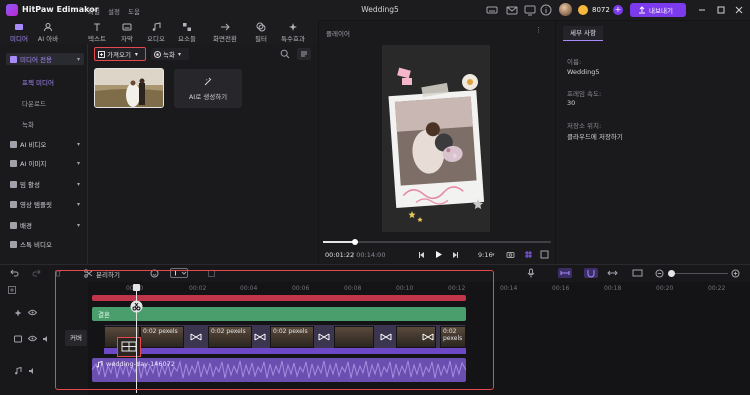 The height and width of the screenshot is (395, 750). I want to click on sidebar-item-meme: 밈 활성 ▾, so click(45, 184).